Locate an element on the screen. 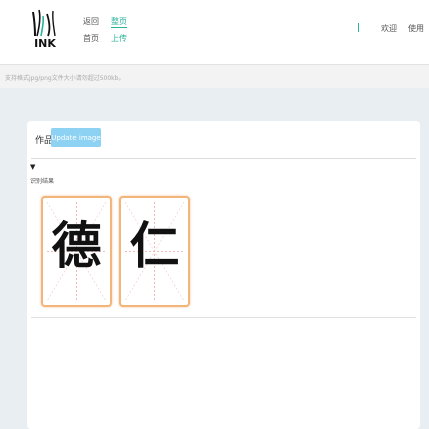 The width and height of the screenshot is (429, 429). nav-use: 使用 is located at coordinates (416, 28).